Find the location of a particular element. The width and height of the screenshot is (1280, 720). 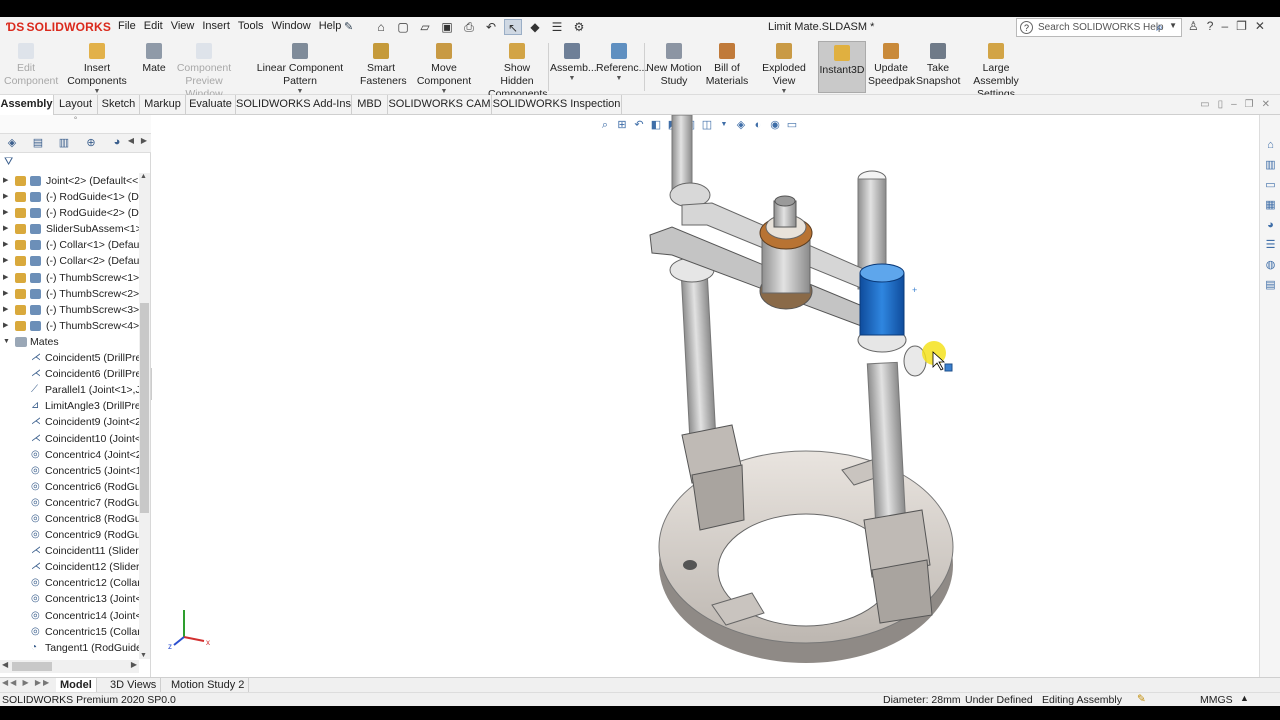

tree-horizontal-scrollbar: ◀ ▶ is located at coordinates (69, 666).